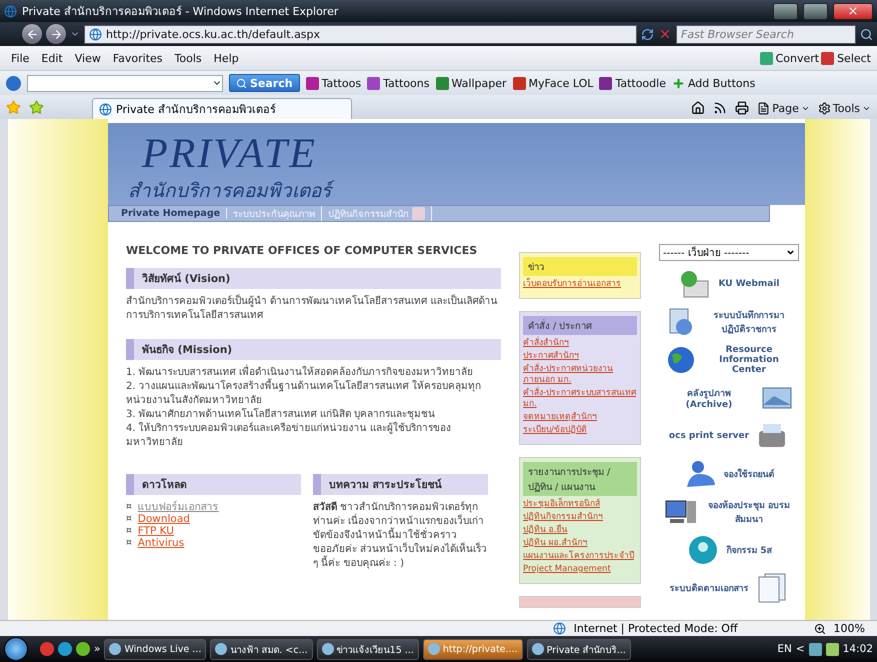 The height and width of the screenshot is (662, 877). Describe the element at coordinates (580, 569) in the screenshot. I see `panel-link: Project Management` at that location.